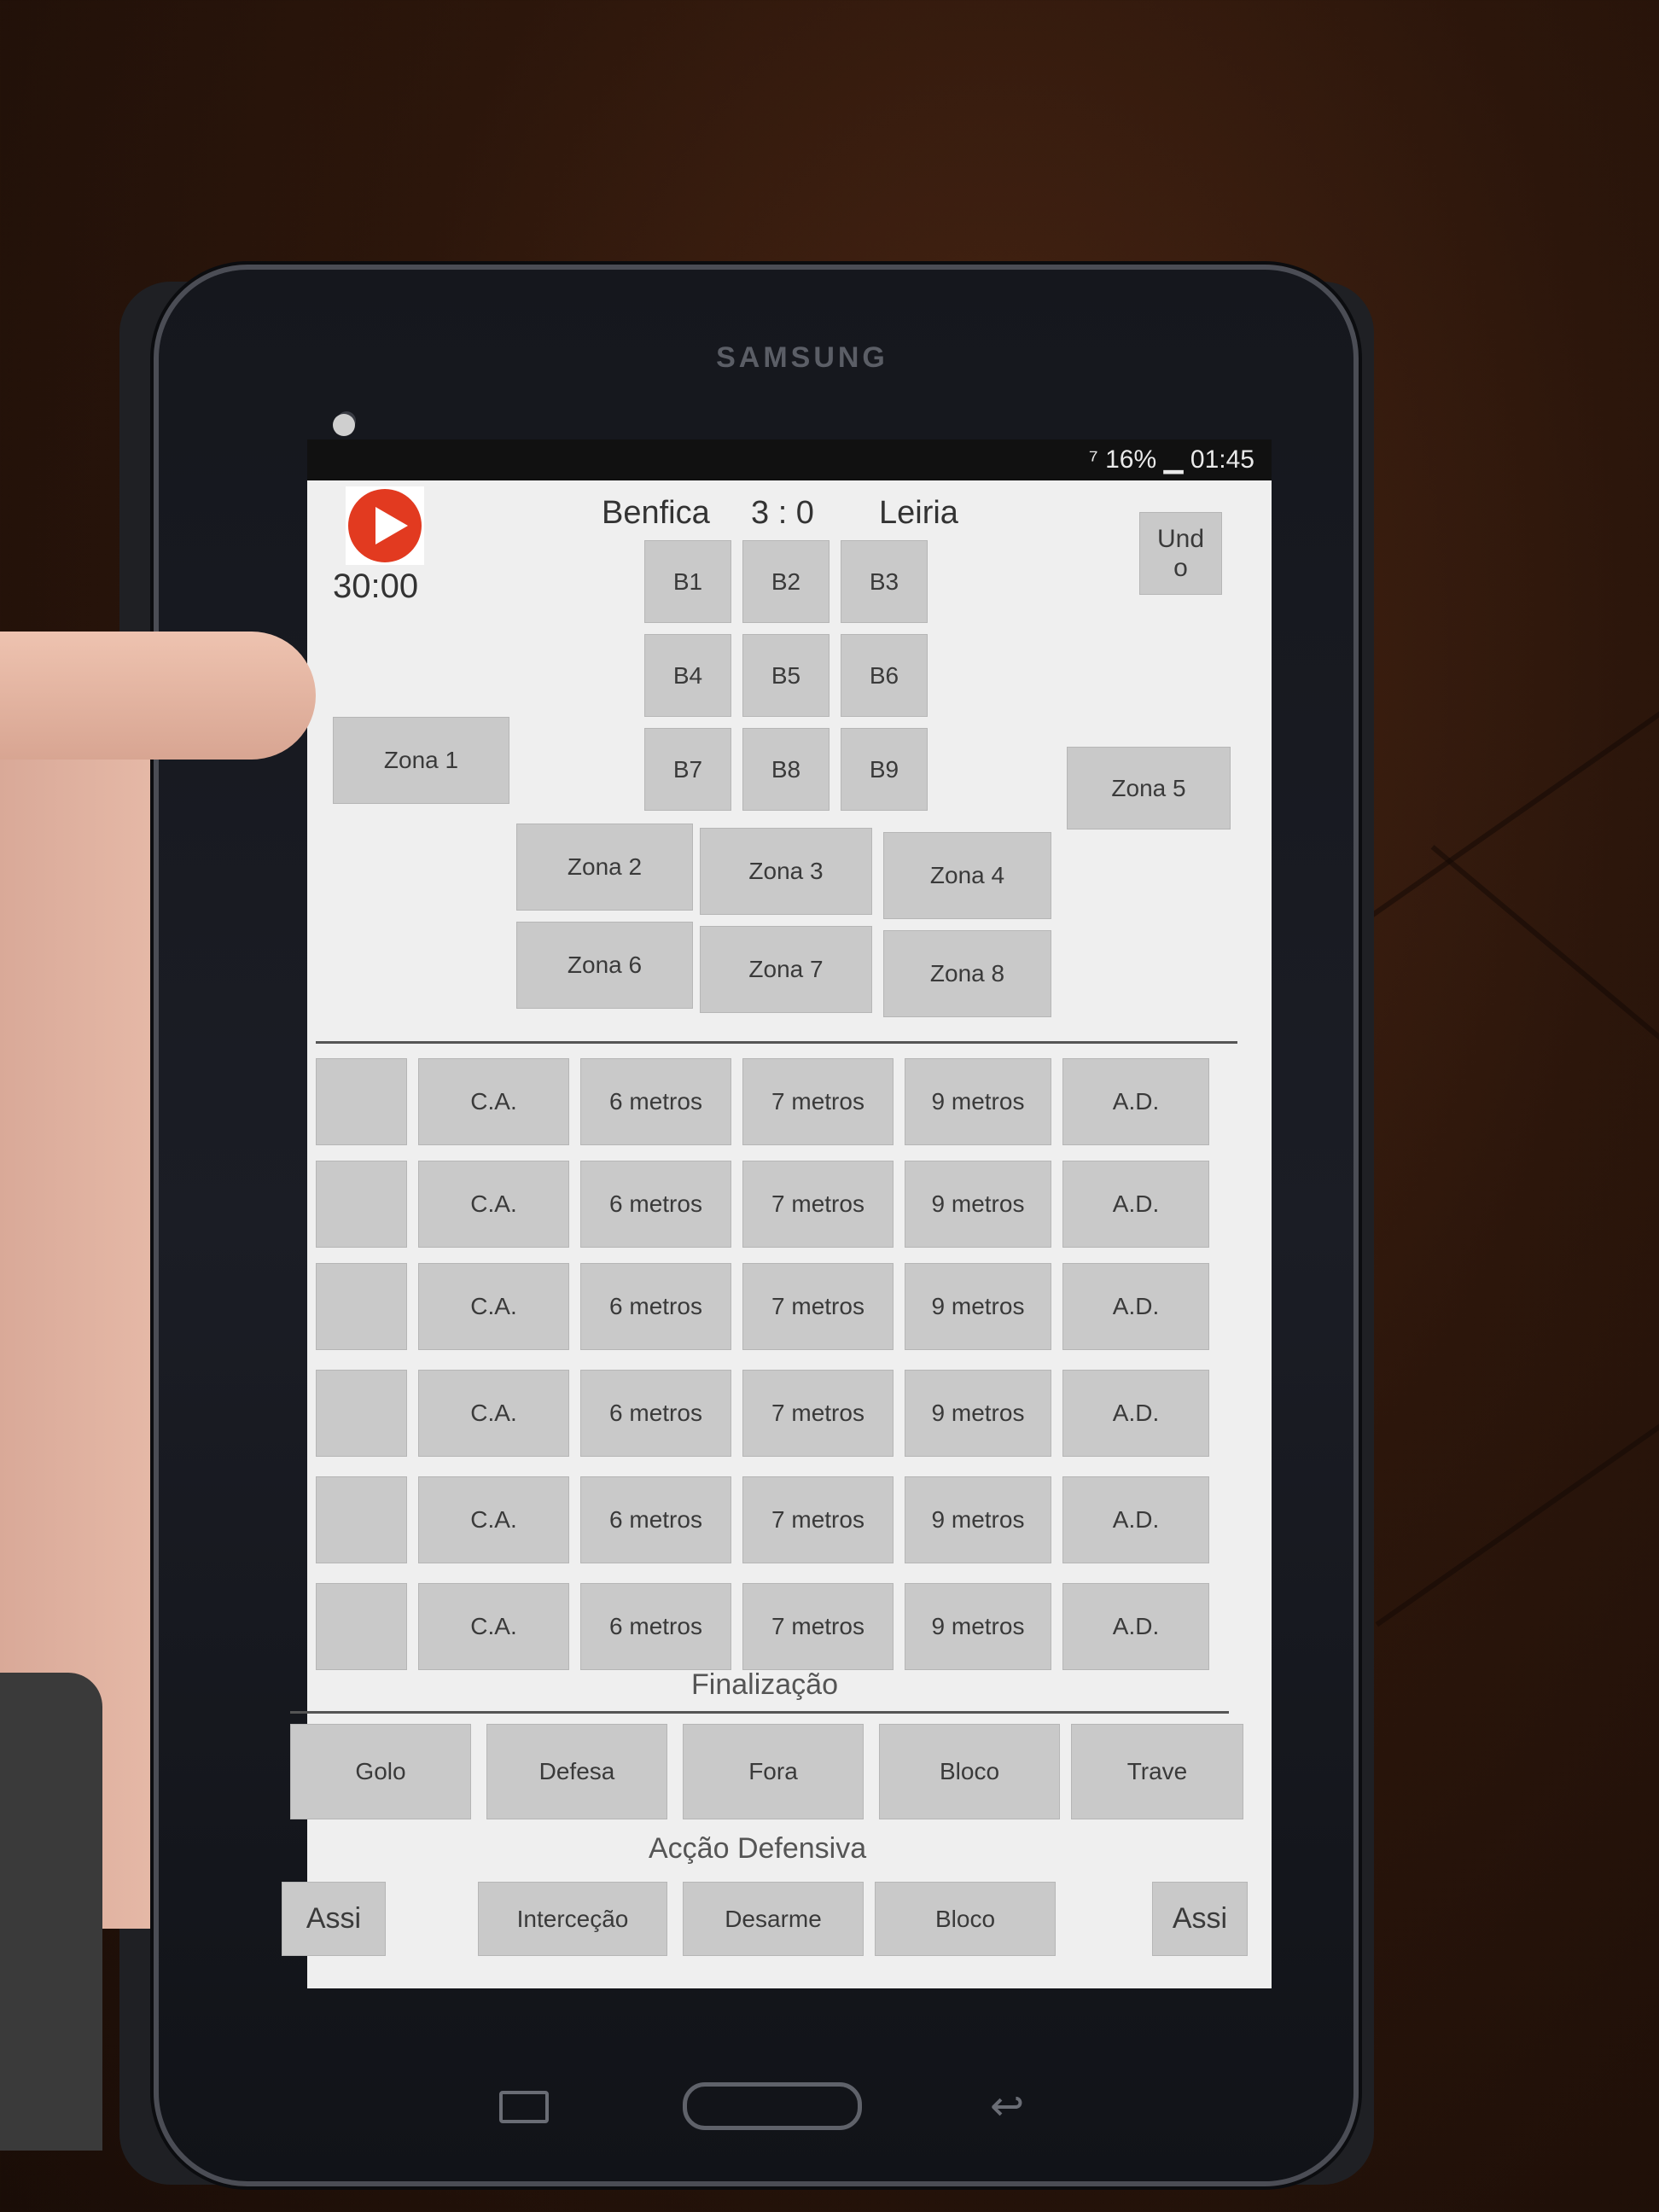  What do you see at coordinates (965, 1919) in the screenshot?
I see `defensive-bloco-button: Bloco` at bounding box center [965, 1919].